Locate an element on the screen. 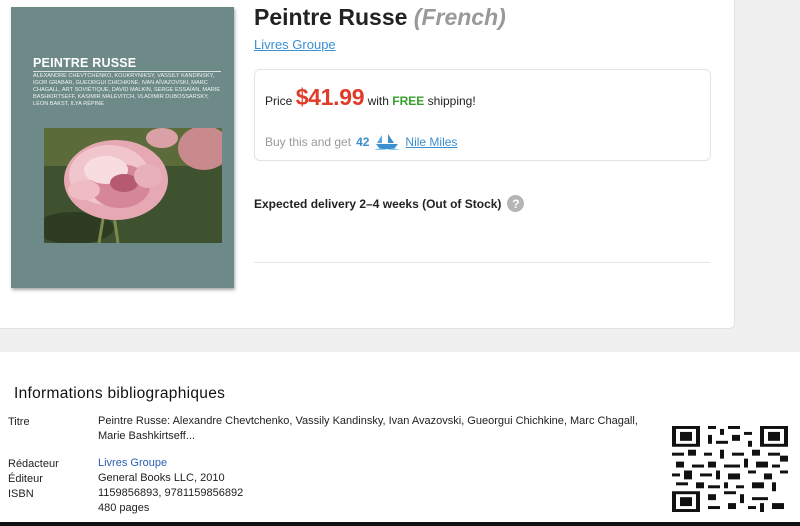 The image size is (800, 526). pages-value: 480 pages is located at coordinates (124, 508).